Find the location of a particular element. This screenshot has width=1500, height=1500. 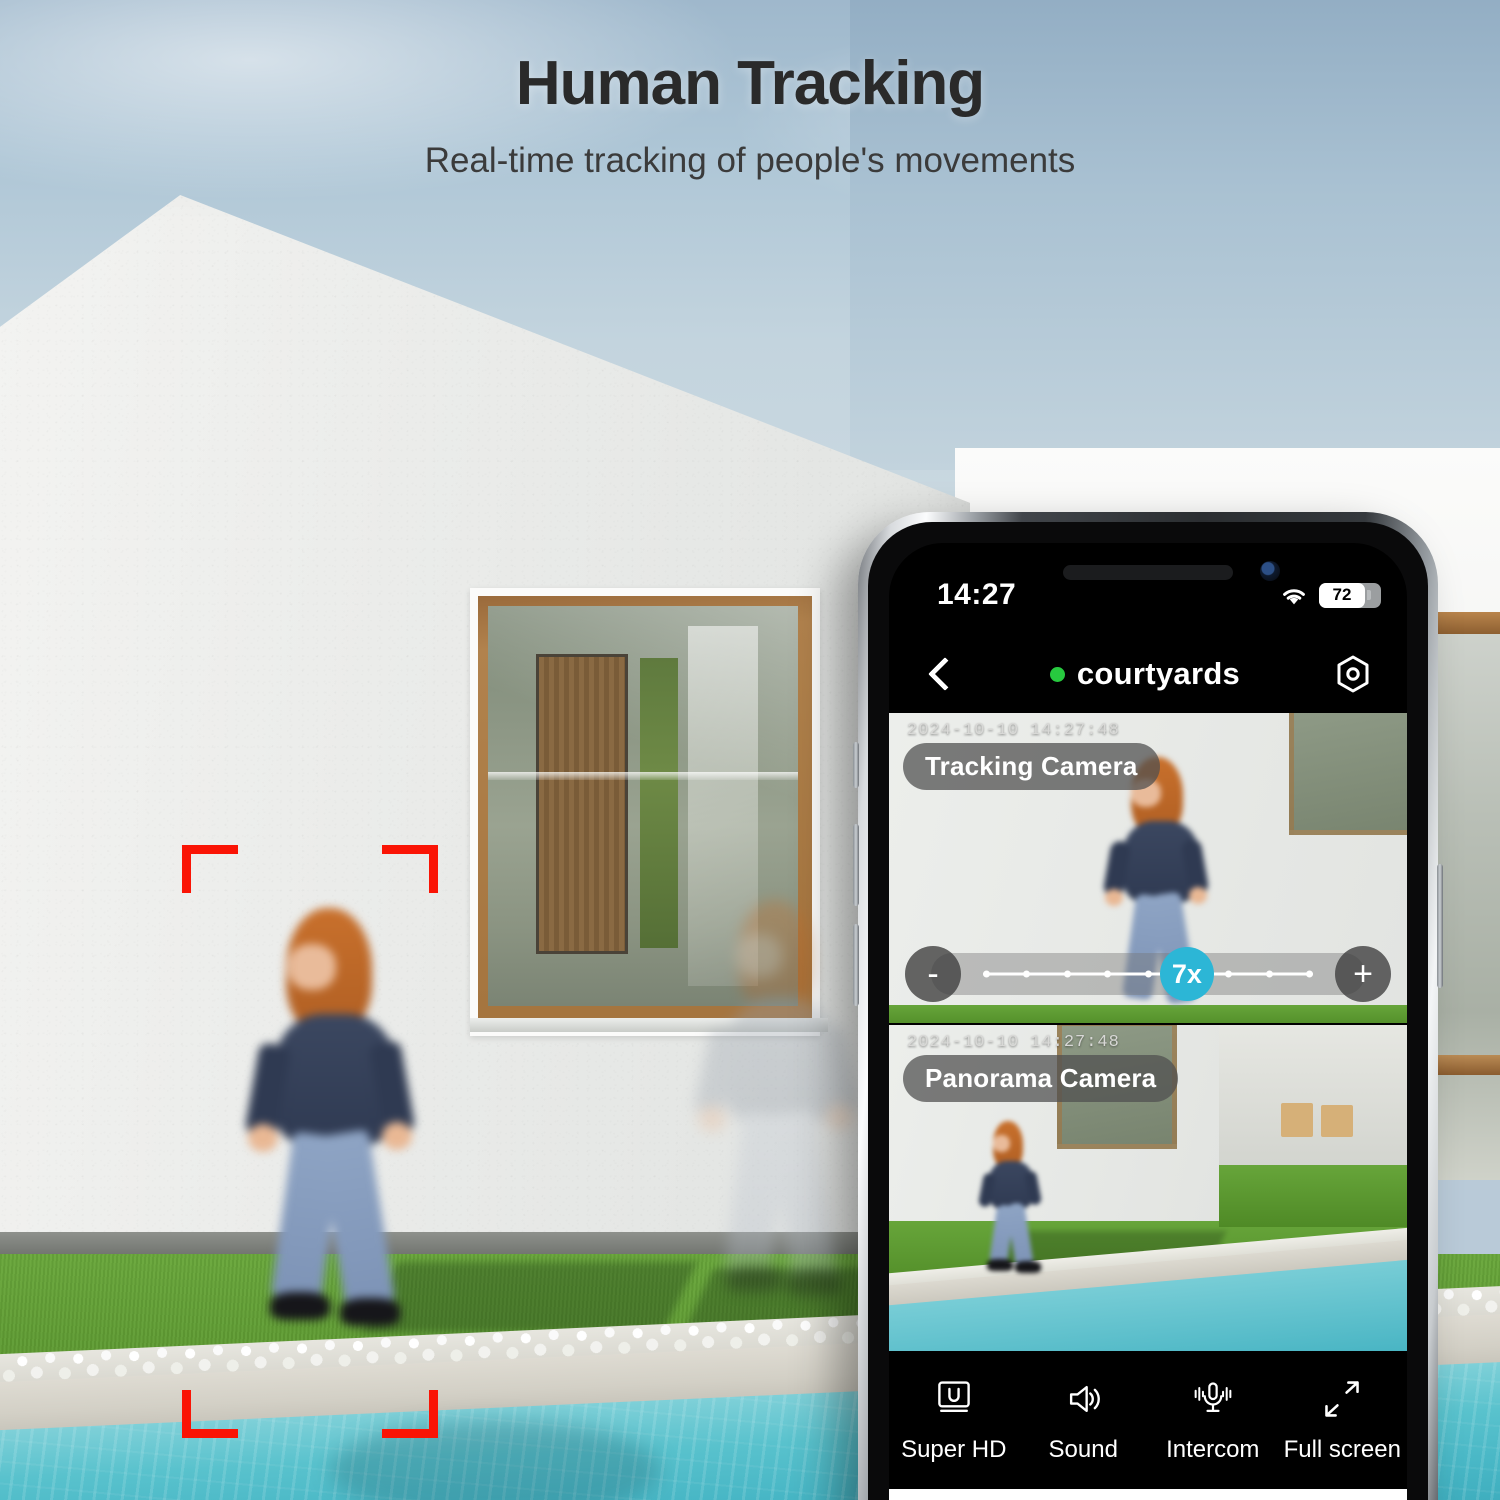

person-hand-left is located at coordinates (263, 1138).